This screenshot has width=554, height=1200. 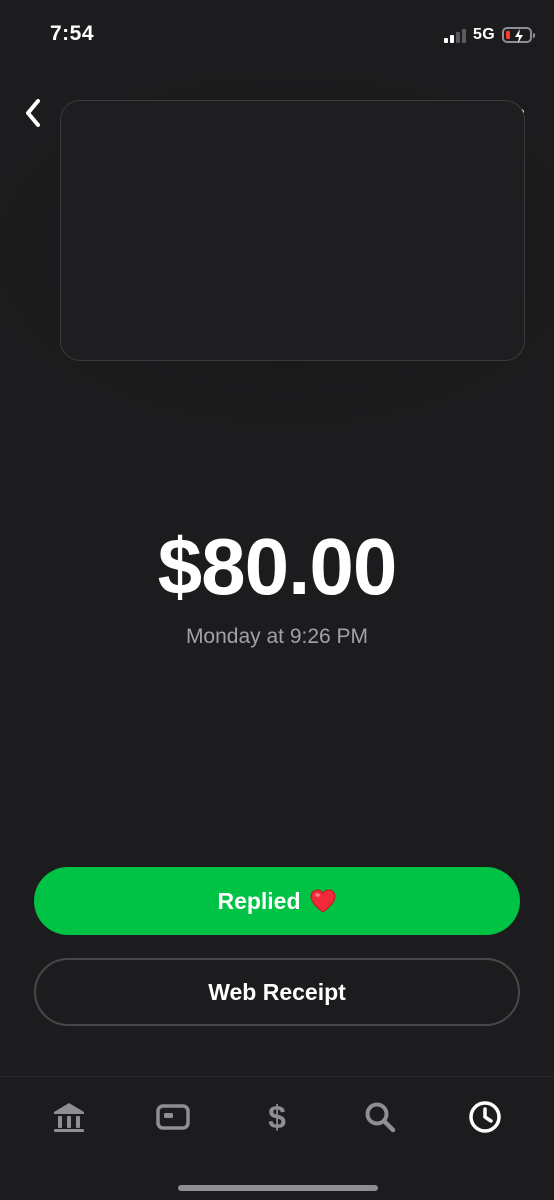 I want to click on payment-timestamp: Monday at 9:26 PM, so click(x=277, y=636).